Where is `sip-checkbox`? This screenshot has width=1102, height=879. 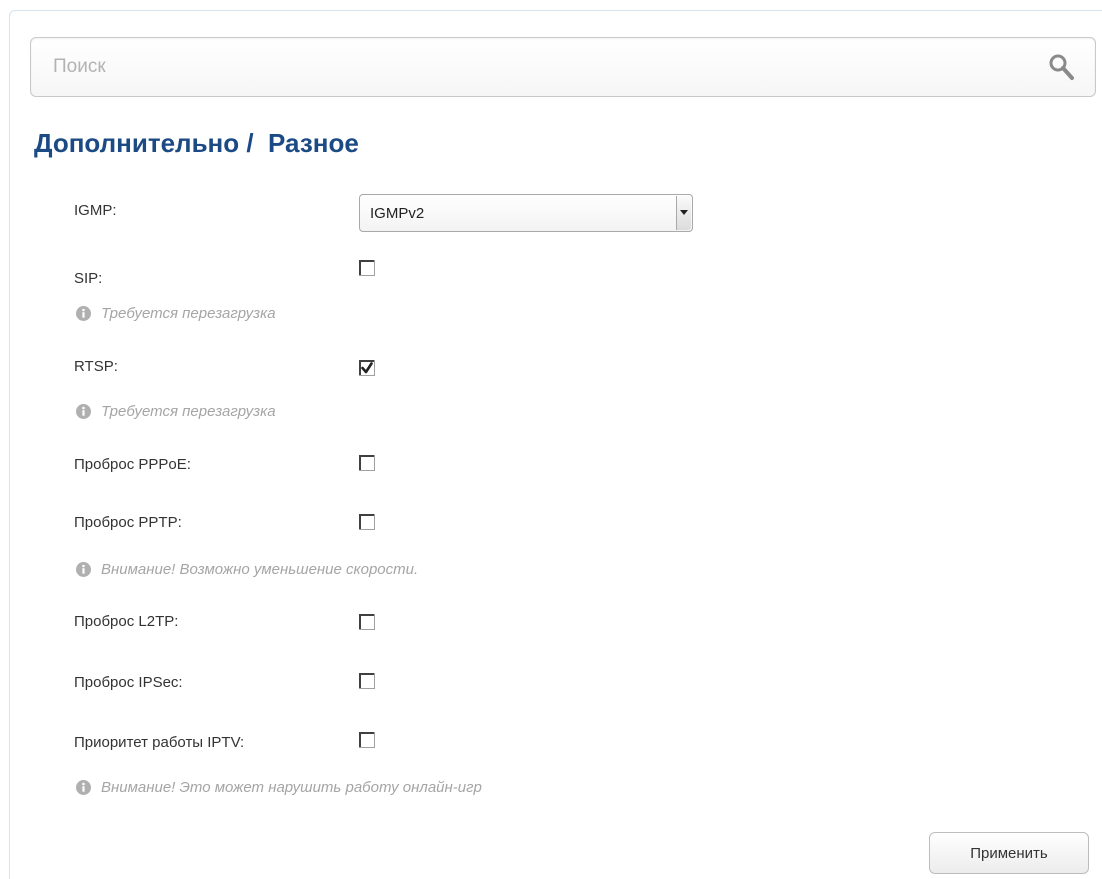
sip-checkbox is located at coordinates (367, 268).